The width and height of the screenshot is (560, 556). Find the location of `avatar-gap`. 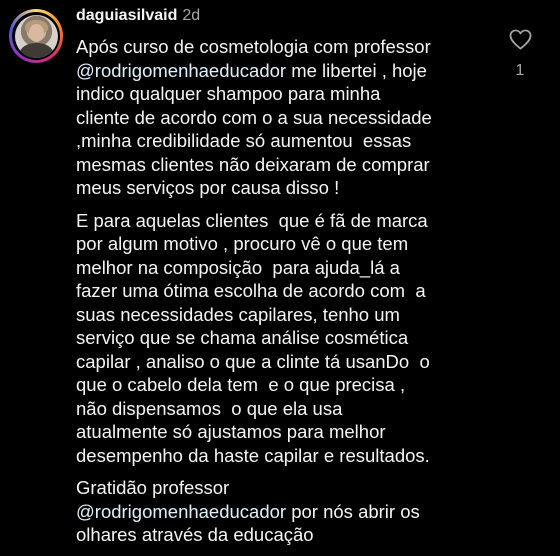

avatar-gap is located at coordinates (36, 36).